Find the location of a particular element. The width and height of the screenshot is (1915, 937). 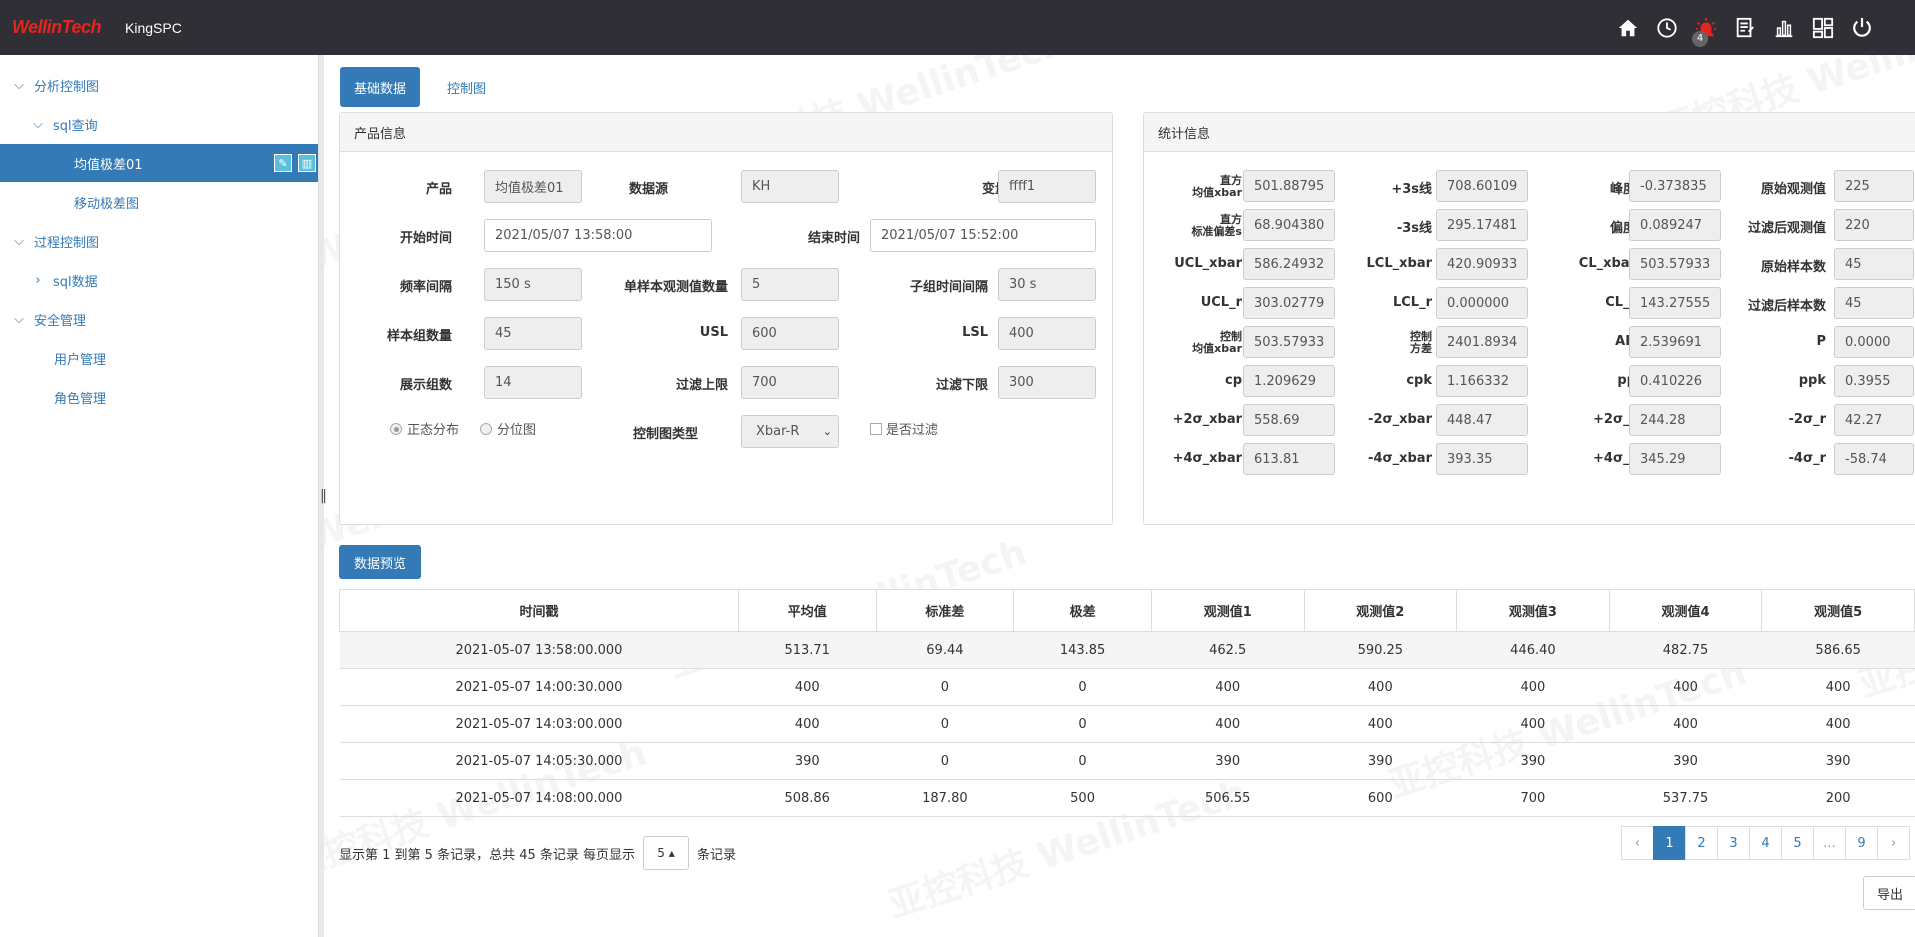

stat-value-field: 220 is located at coordinates (1874, 225).